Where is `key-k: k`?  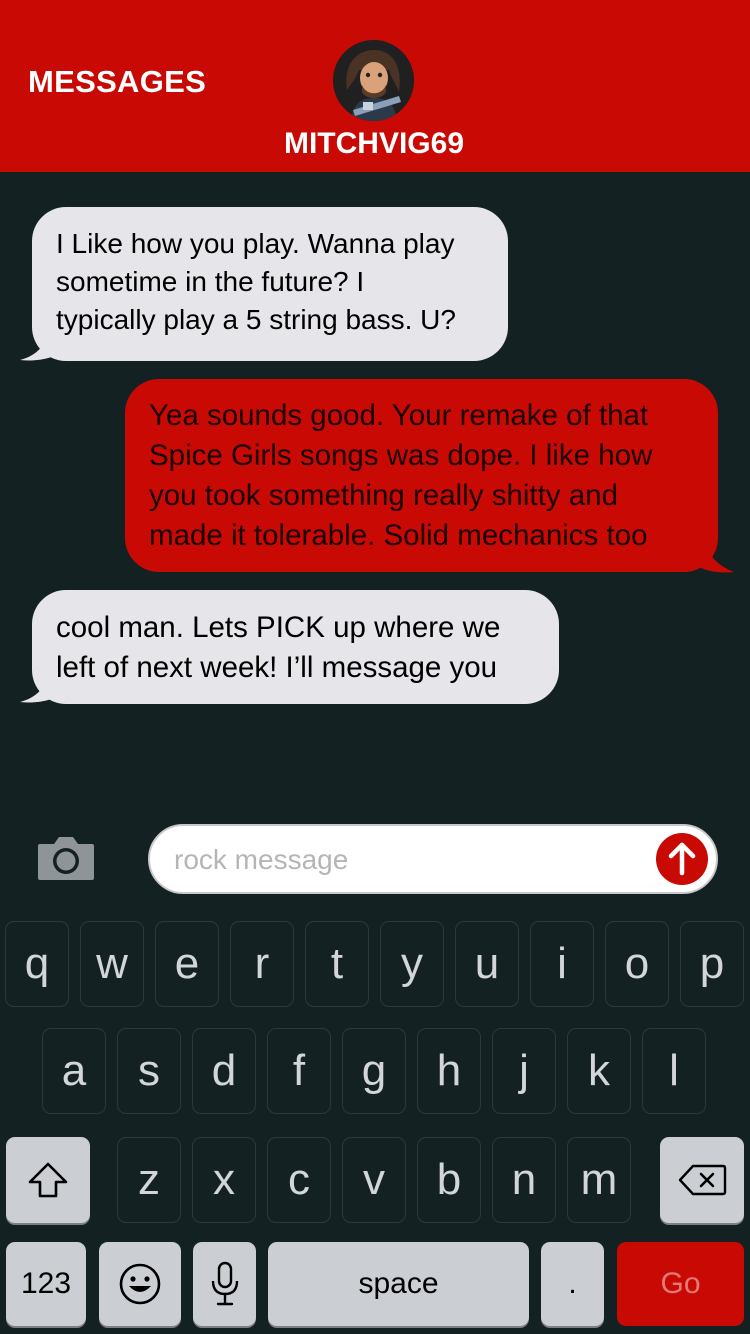
key-k: k is located at coordinates (599, 1071).